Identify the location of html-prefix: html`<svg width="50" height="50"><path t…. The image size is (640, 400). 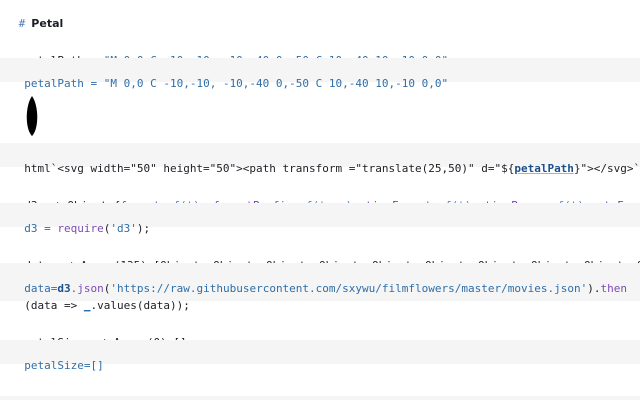
(269, 168).